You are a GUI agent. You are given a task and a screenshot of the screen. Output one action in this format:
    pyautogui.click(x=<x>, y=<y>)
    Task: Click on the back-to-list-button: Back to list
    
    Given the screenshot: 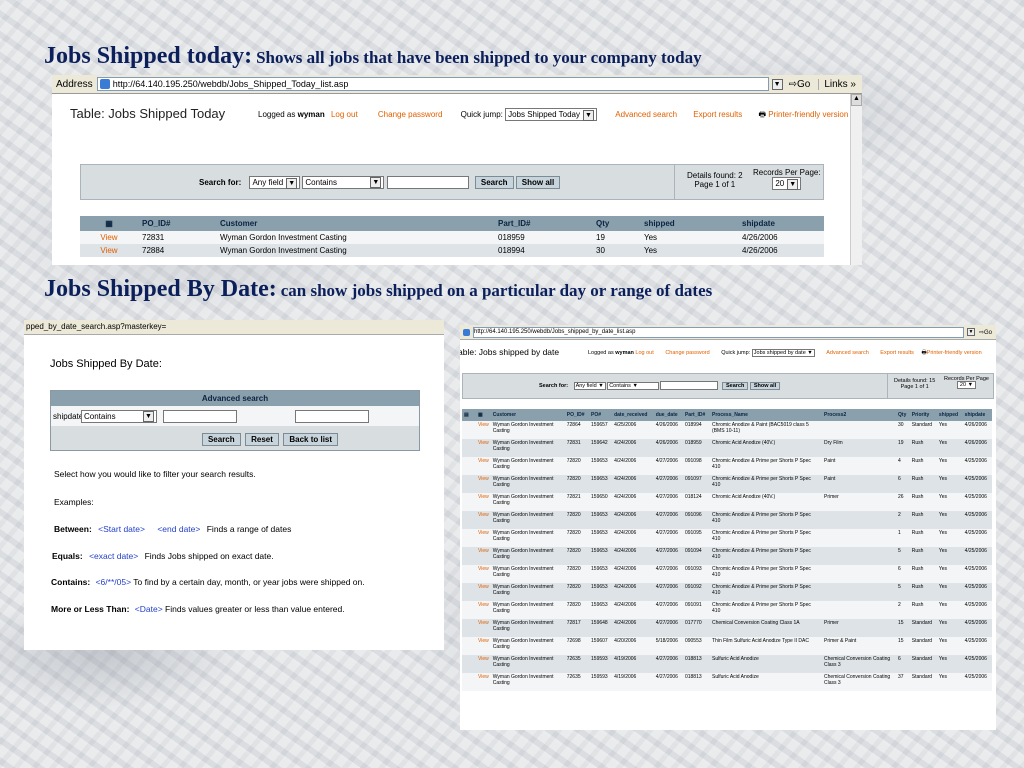 What is the action you would take?
    pyautogui.click(x=311, y=439)
    